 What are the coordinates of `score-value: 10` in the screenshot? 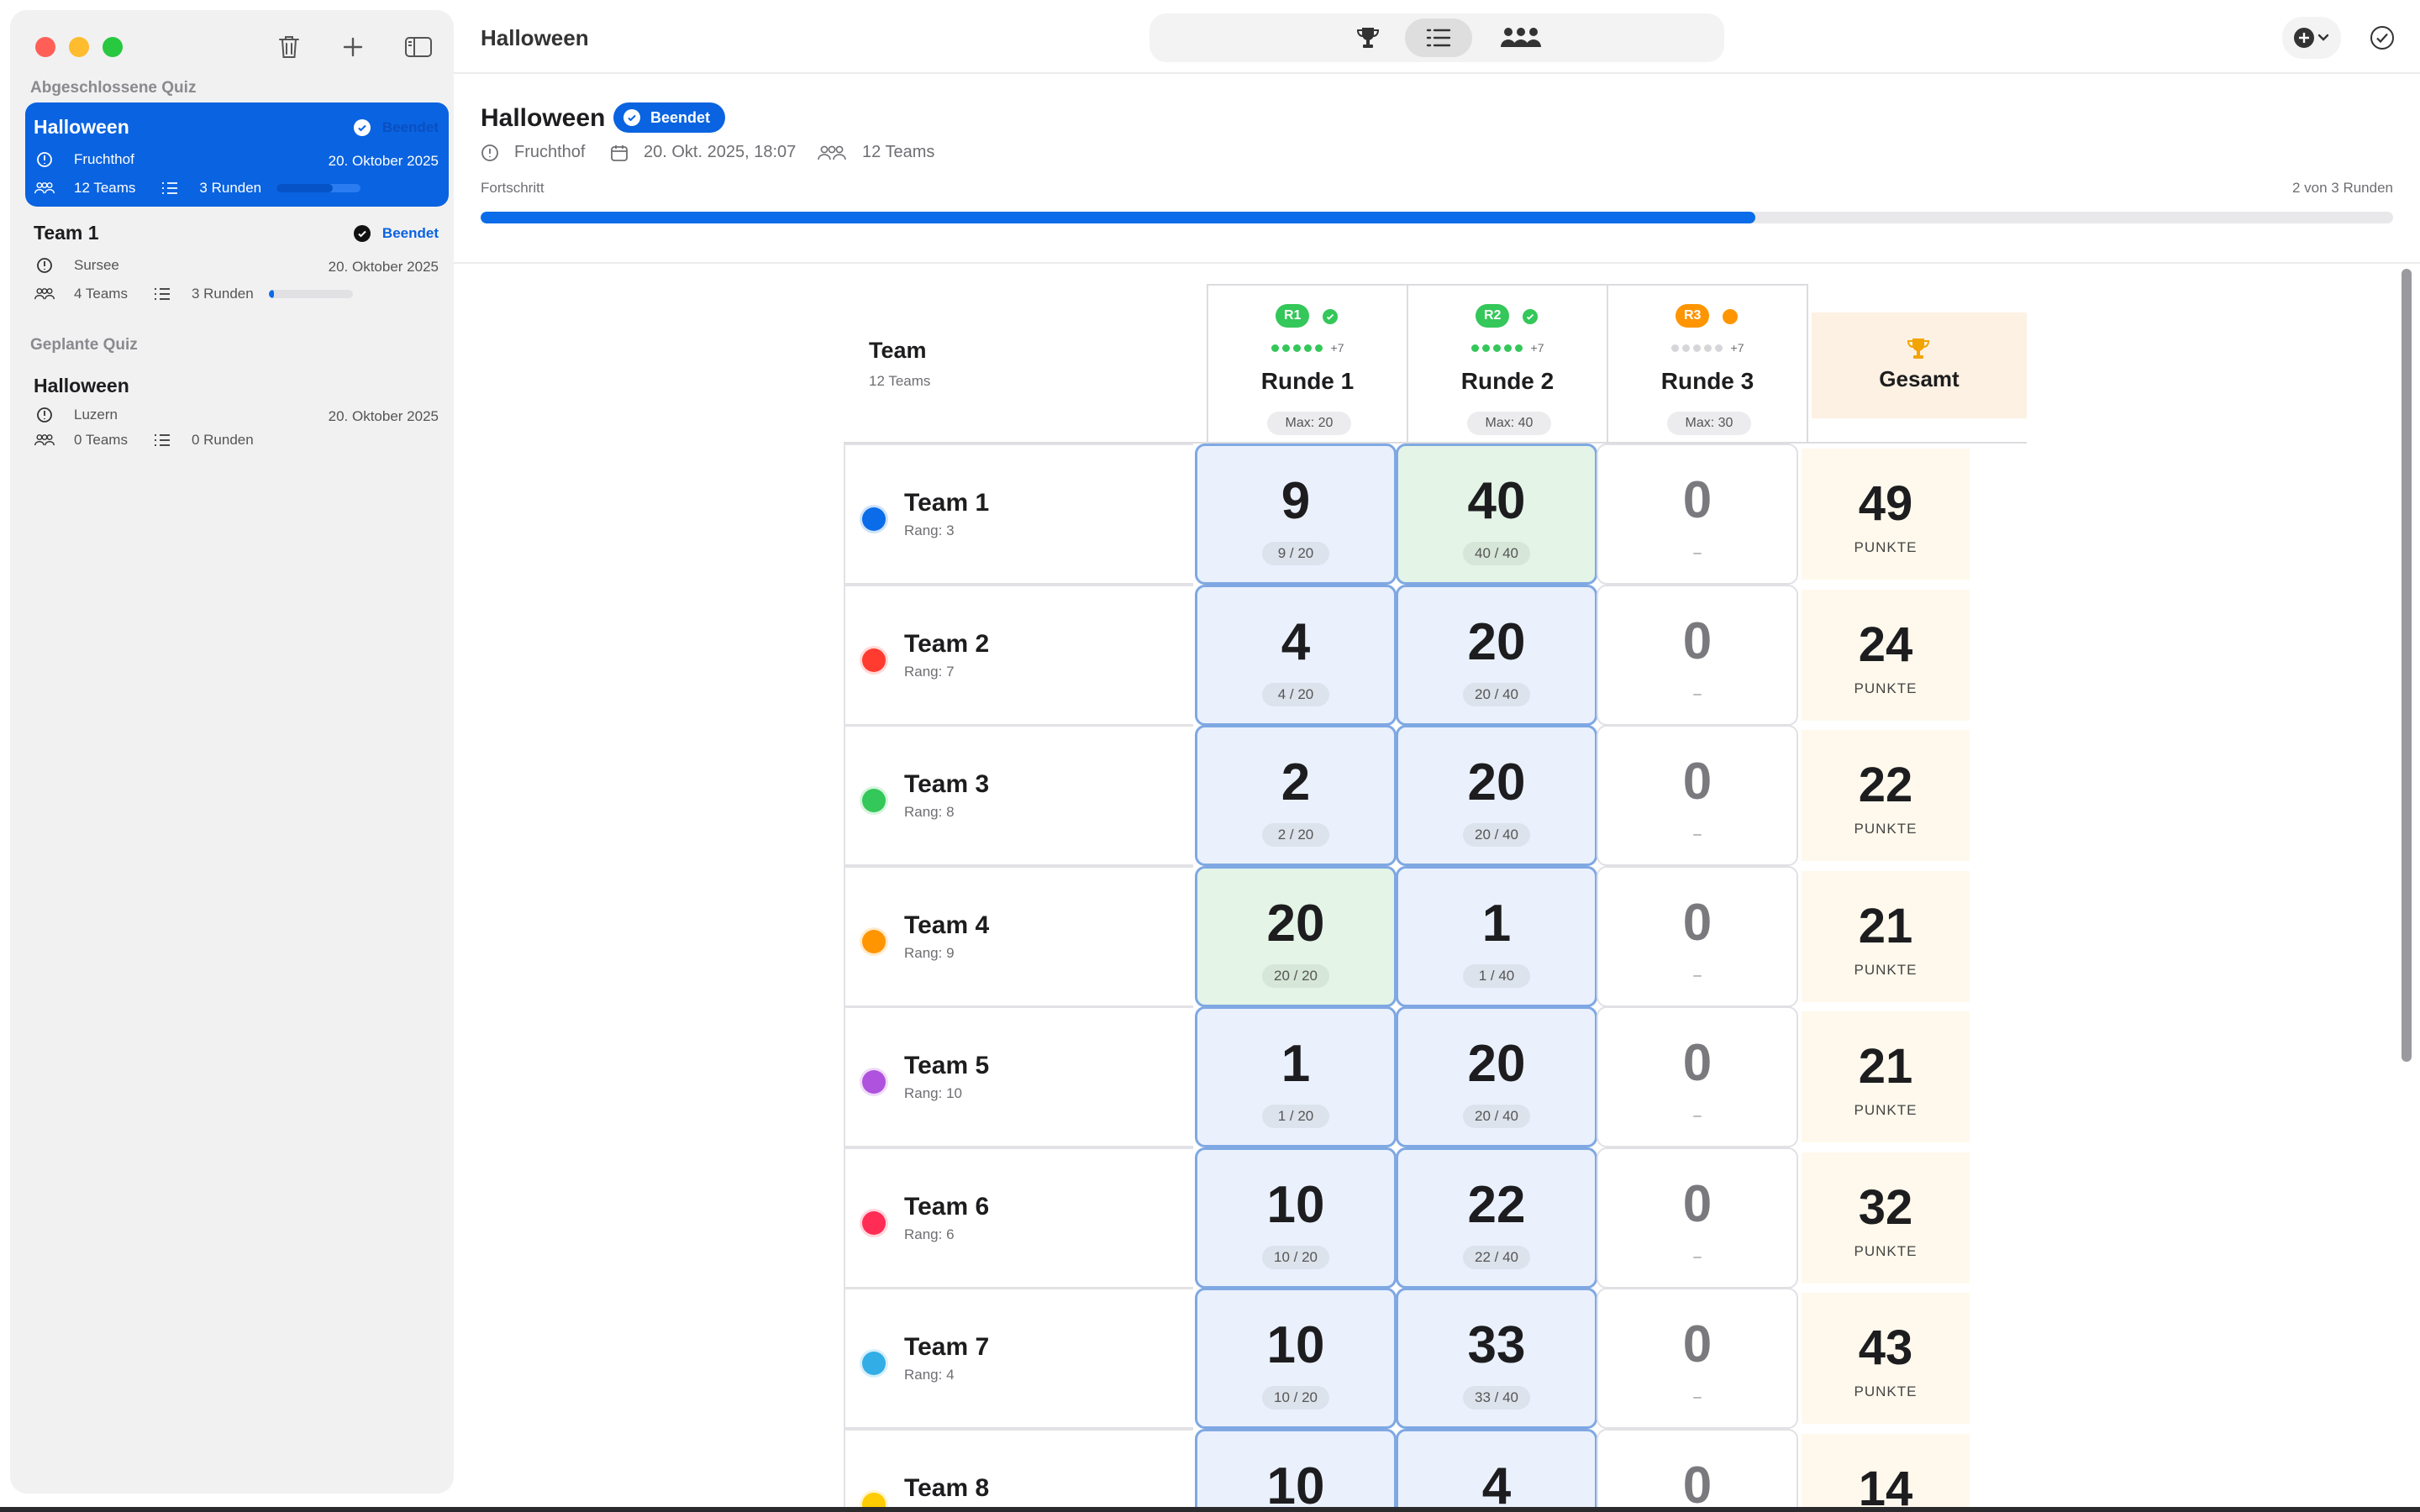 It's located at (1295, 1345).